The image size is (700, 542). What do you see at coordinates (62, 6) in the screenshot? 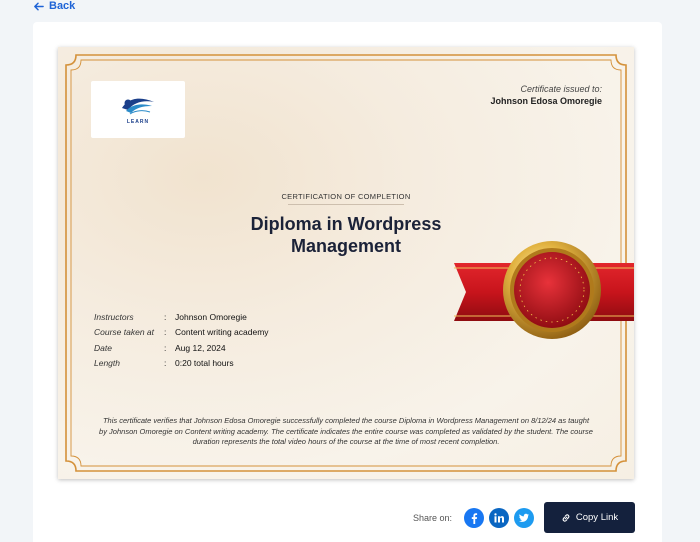
I see `back-label: Back` at bounding box center [62, 6].